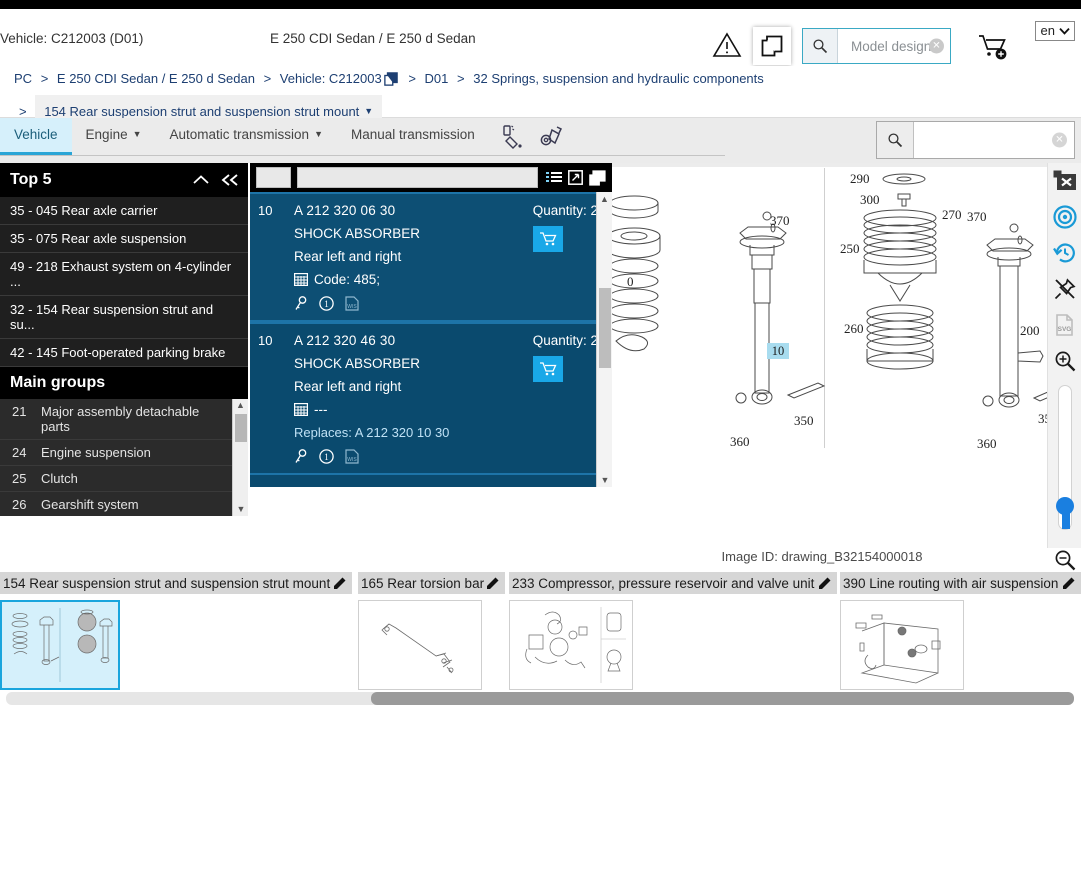 Image resolution: width=1081 pixels, height=879 pixels. I want to click on svg-text: 0, so click(630, 281).